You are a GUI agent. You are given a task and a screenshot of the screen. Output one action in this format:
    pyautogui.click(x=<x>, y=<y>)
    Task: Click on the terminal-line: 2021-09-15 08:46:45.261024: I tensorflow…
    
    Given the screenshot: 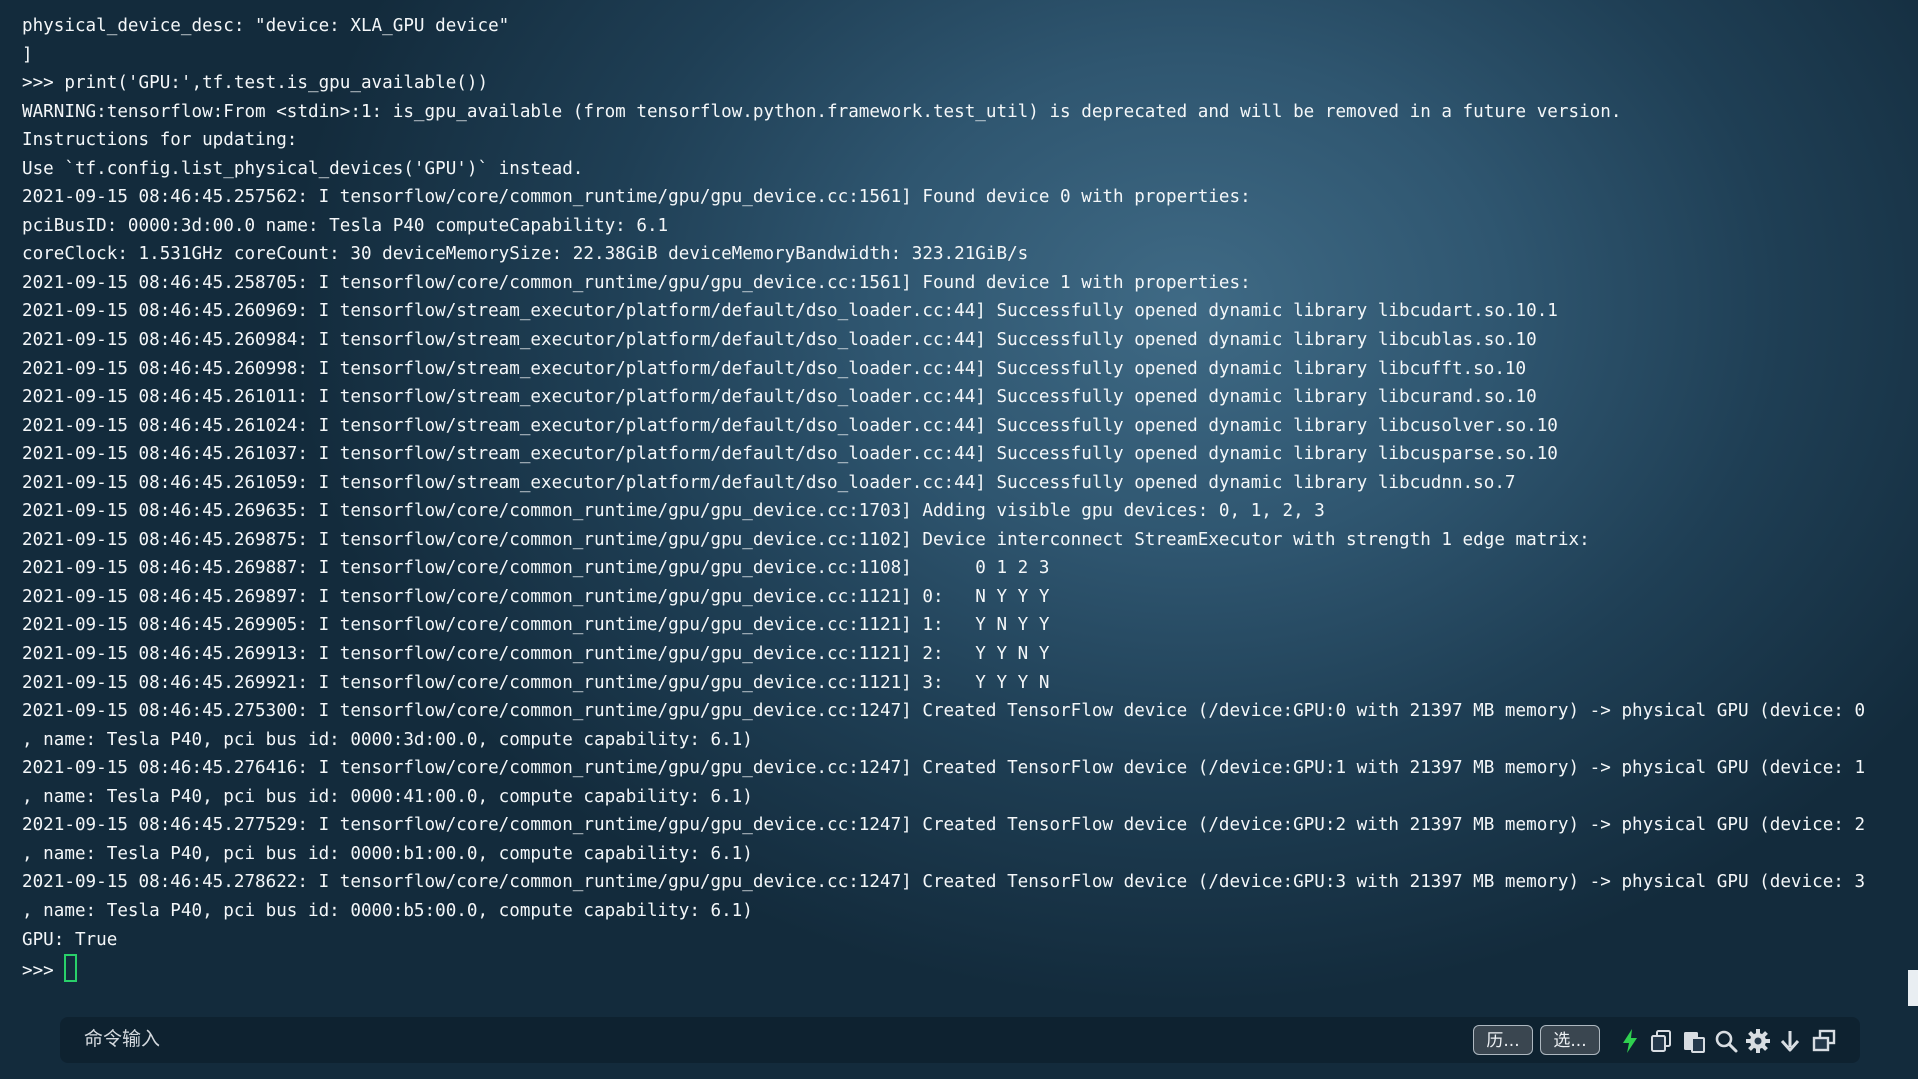 What is the action you would take?
    pyautogui.click(x=790, y=425)
    